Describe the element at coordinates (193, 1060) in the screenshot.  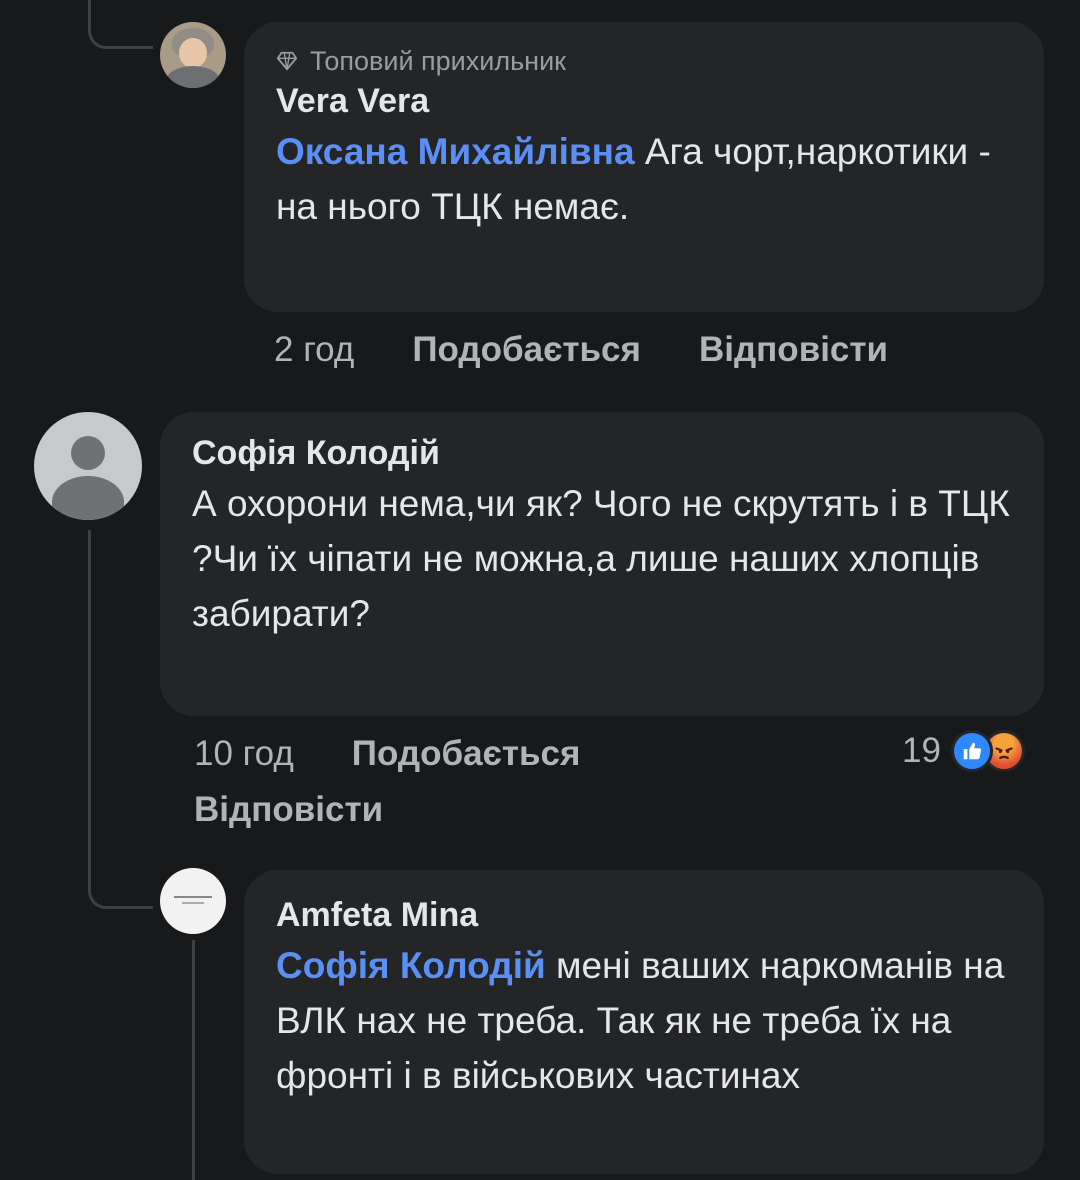
I see `thread-connector-bottom` at that location.